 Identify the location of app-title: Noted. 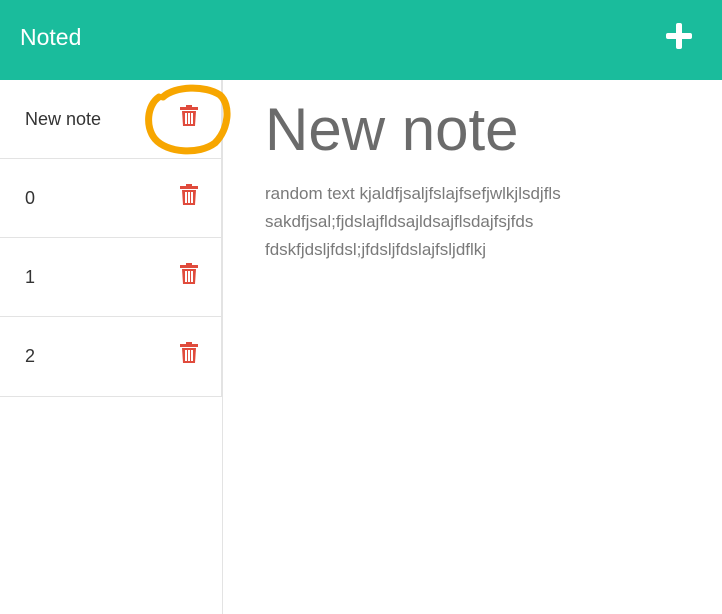
(51, 37).